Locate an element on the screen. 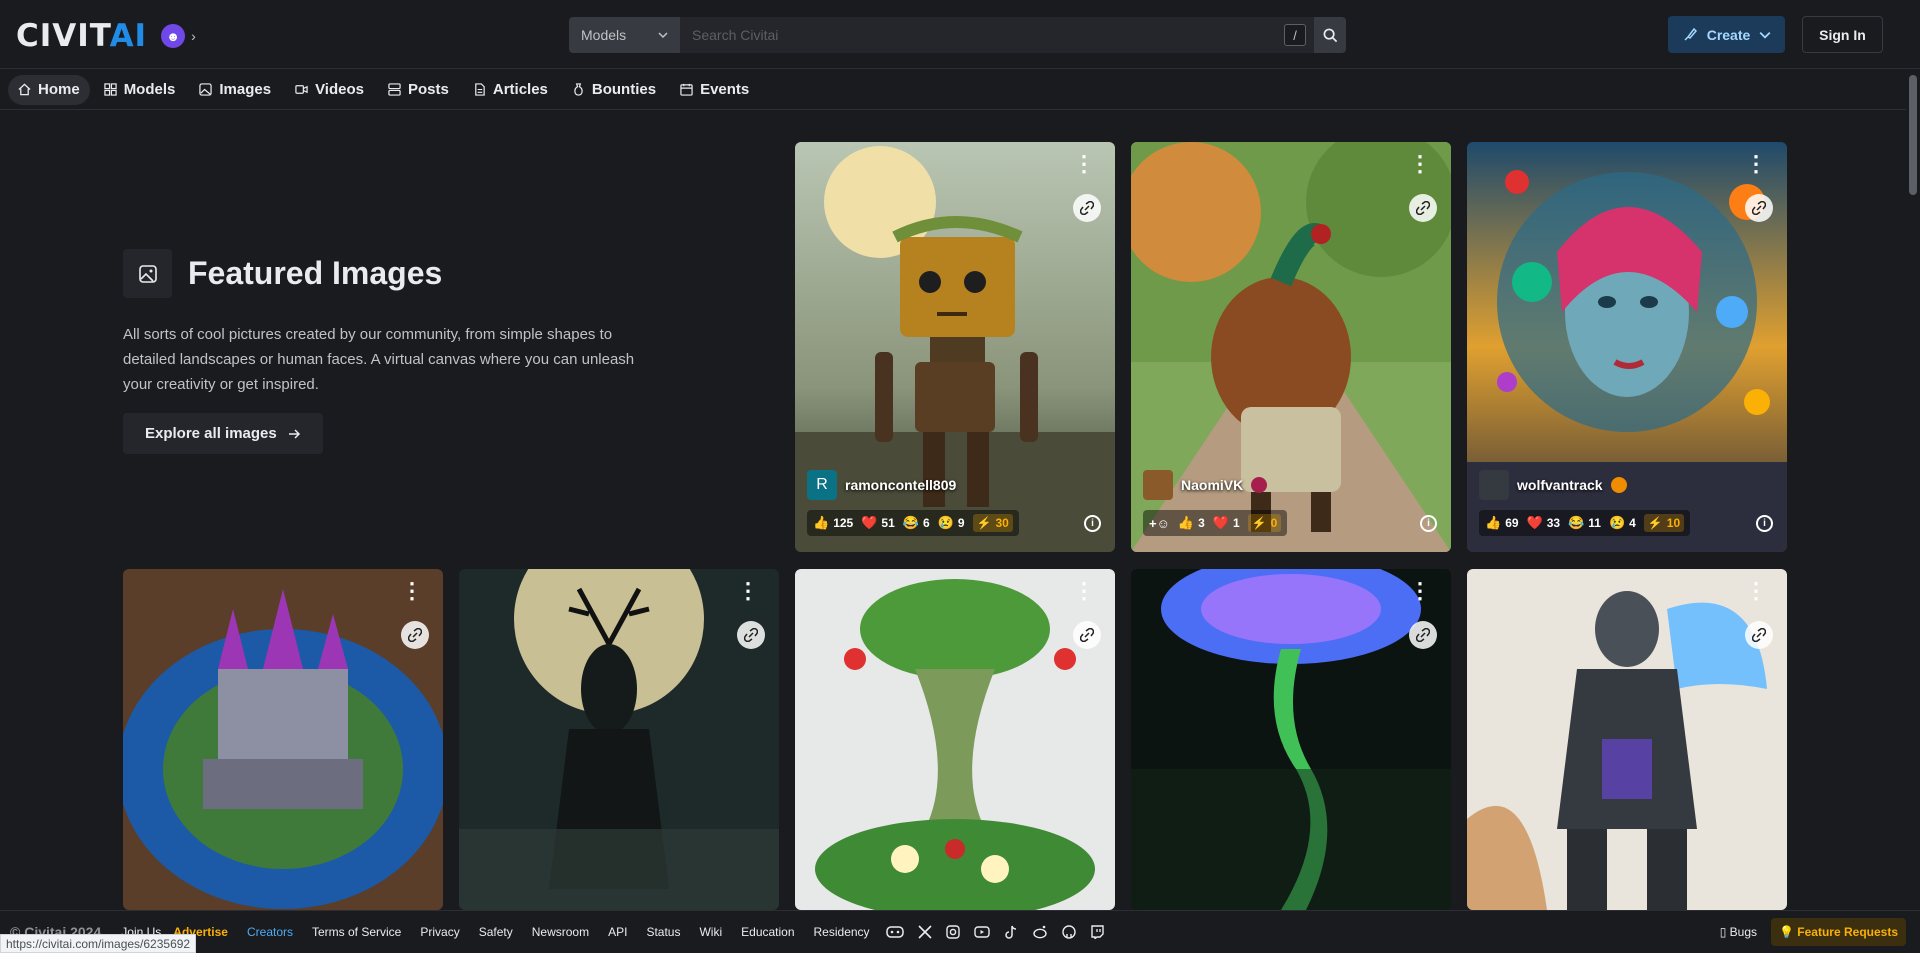 The image size is (1920, 953). buzz-tip: ⚡ 10 is located at coordinates (1664, 523).